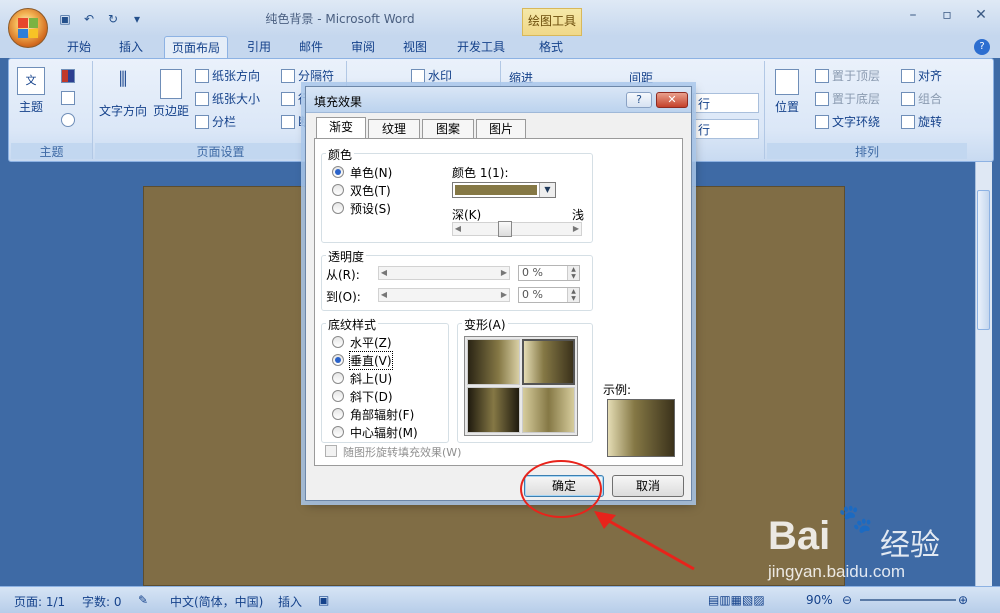  I want to click on zoom-level: 90%, so click(819, 600).